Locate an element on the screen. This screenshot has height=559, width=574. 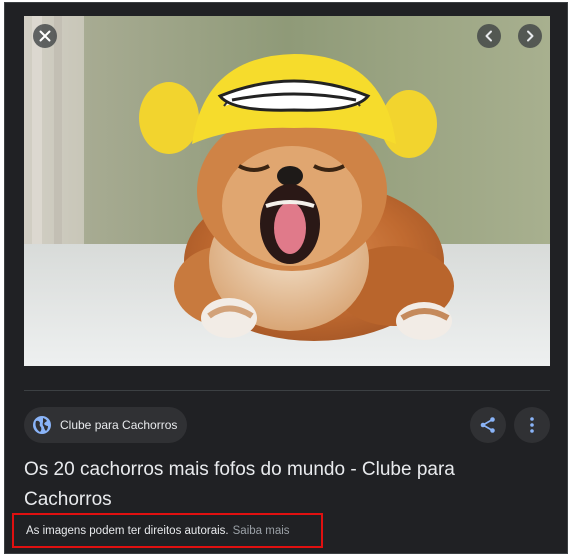
globe-icon is located at coordinates (42, 425).